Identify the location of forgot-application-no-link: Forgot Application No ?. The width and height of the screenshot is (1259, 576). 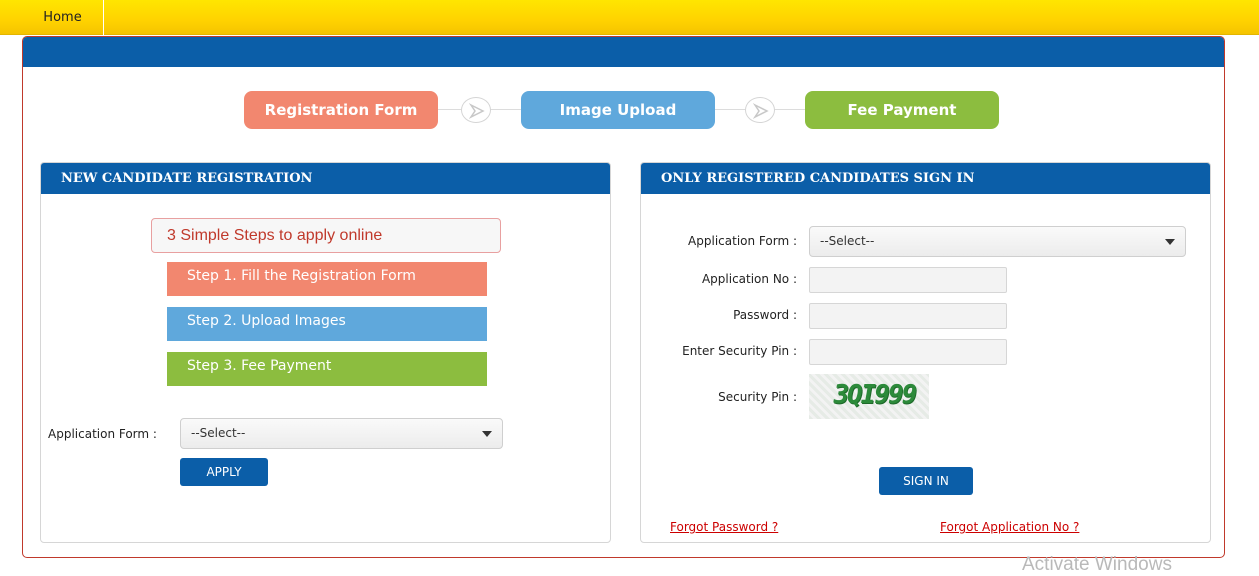
(1009, 527).